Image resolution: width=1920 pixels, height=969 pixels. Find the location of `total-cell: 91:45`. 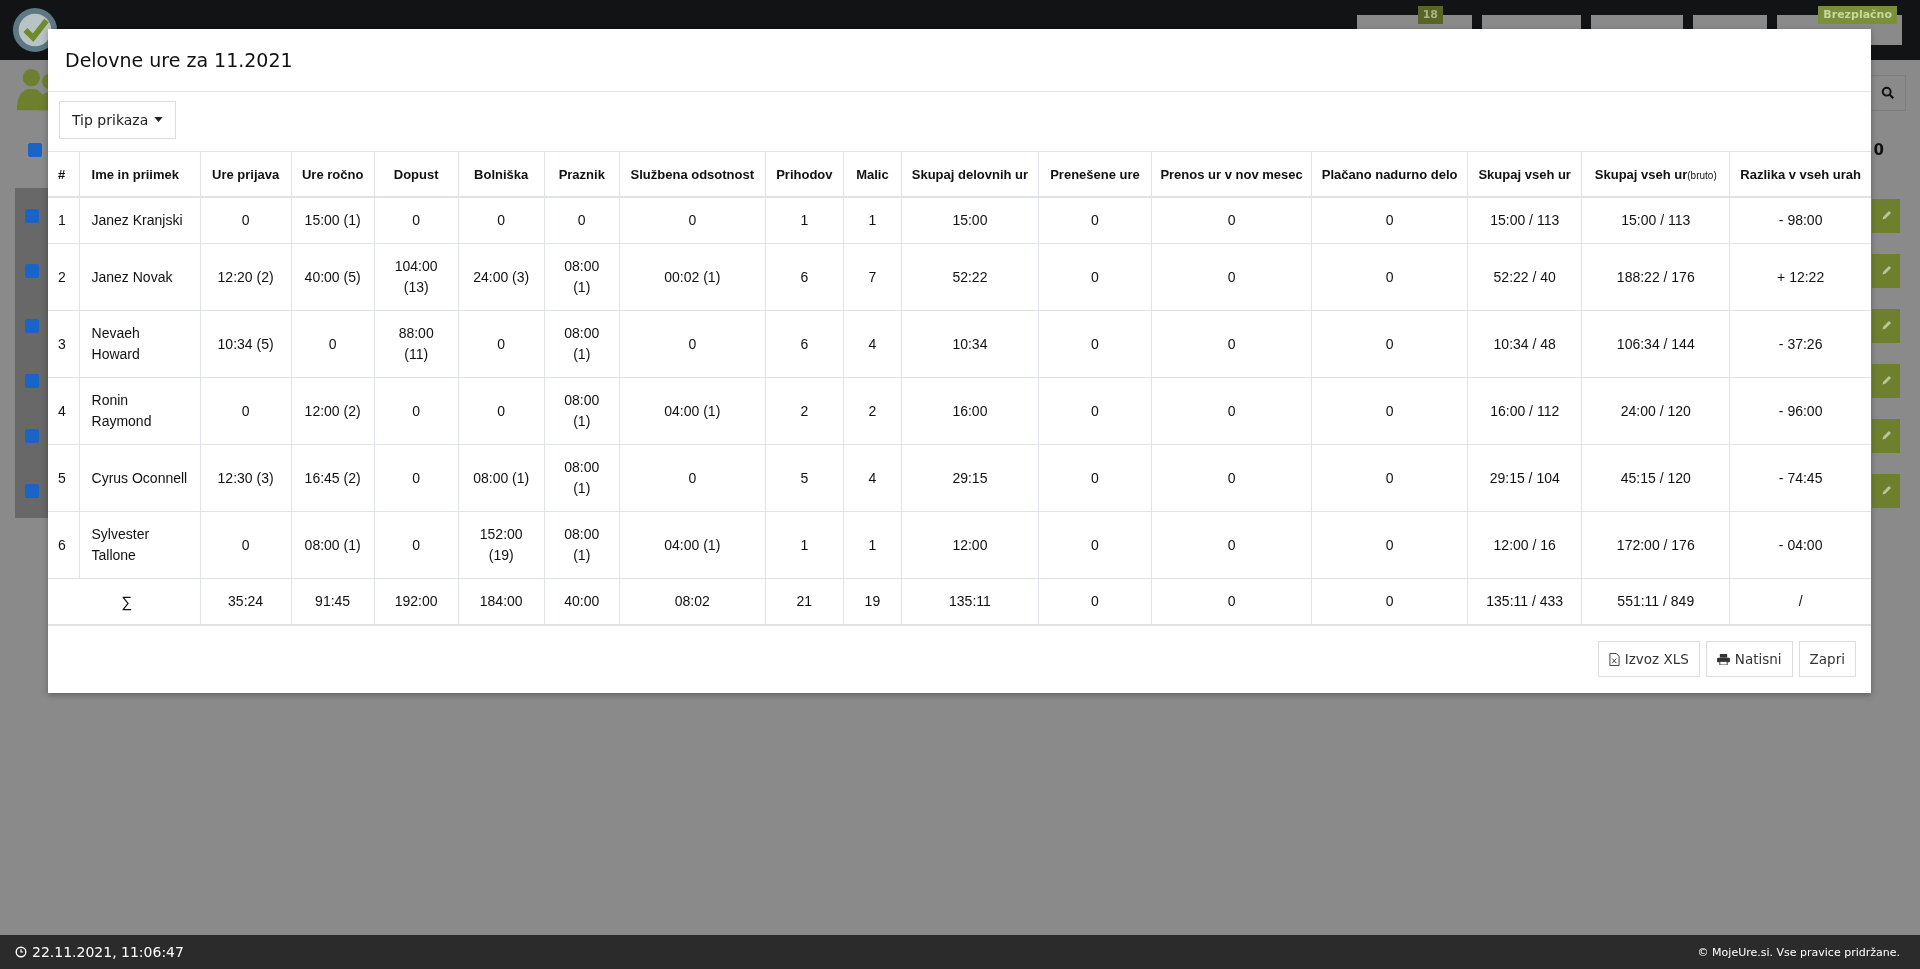

total-cell: 91:45 is located at coordinates (333, 601).